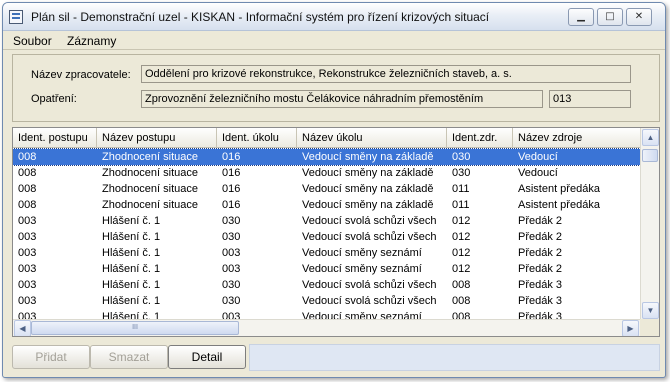 The width and height of the screenshot is (670, 382). What do you see at coordinates (16, 17) in the screenshot?
I see `app-icon` at bounding box center [16, 17].